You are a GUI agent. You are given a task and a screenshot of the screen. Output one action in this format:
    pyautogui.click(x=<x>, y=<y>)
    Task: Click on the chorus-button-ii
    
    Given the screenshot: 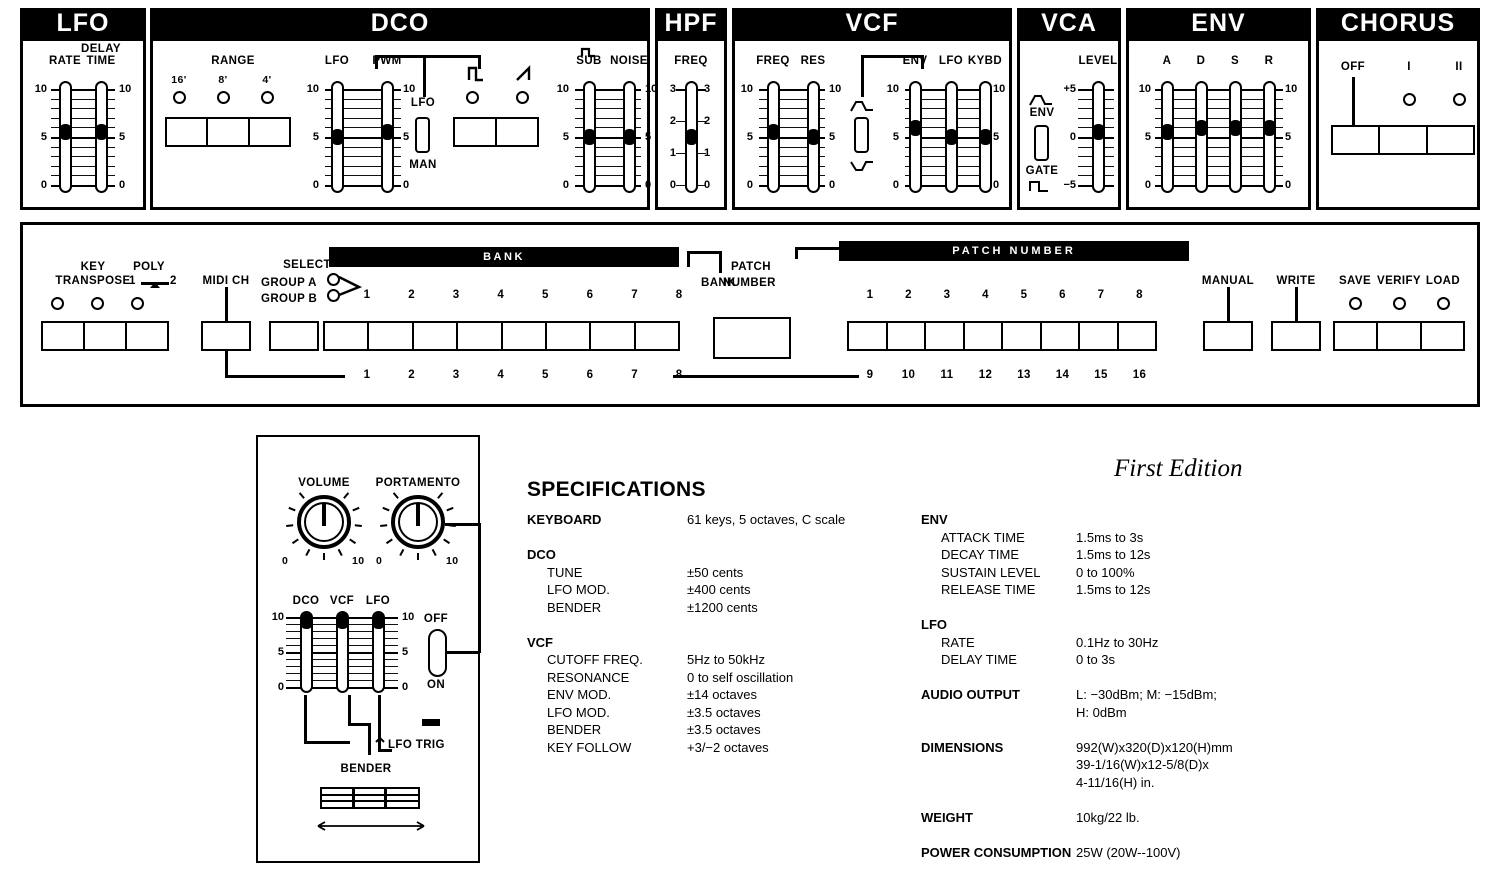 What is the action you would take?
    pyautogui.click(x=1450, y=140)
    